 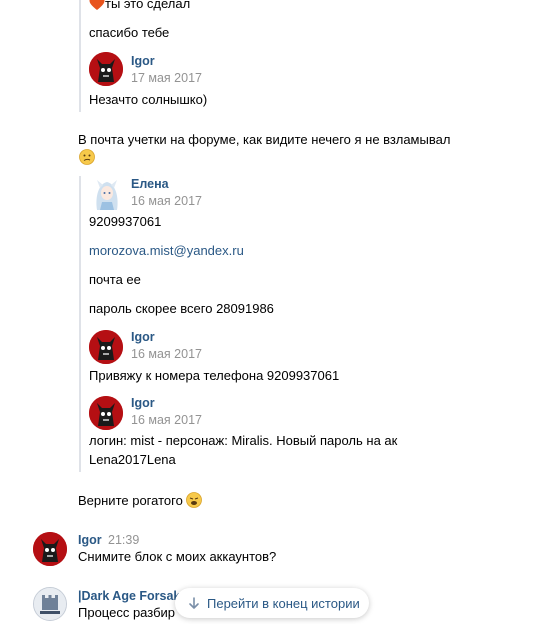 What do you see at coordinates (181, 308) in the screenshot?
I see `message-text-password: пароль скорее всего 28091986` at bounding box center [181, 308].